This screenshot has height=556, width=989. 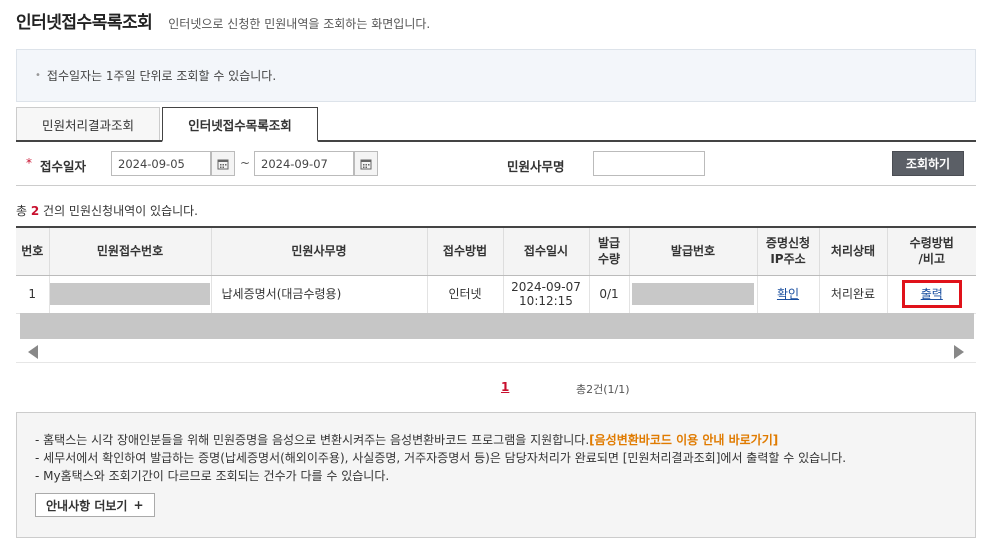 What do you see at coordinates (496, 75) in the screenshot?
I see `notice-box: • 접수일자는 1주일 단위로 조회할 수 있습니다.` at bounding box center [496, 75].